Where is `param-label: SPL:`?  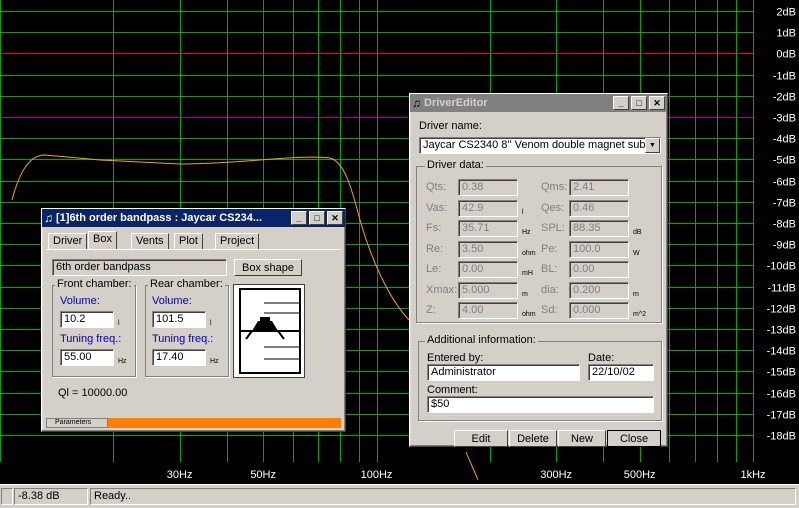 param-label: SPL: is located at coordinates (553, 228).